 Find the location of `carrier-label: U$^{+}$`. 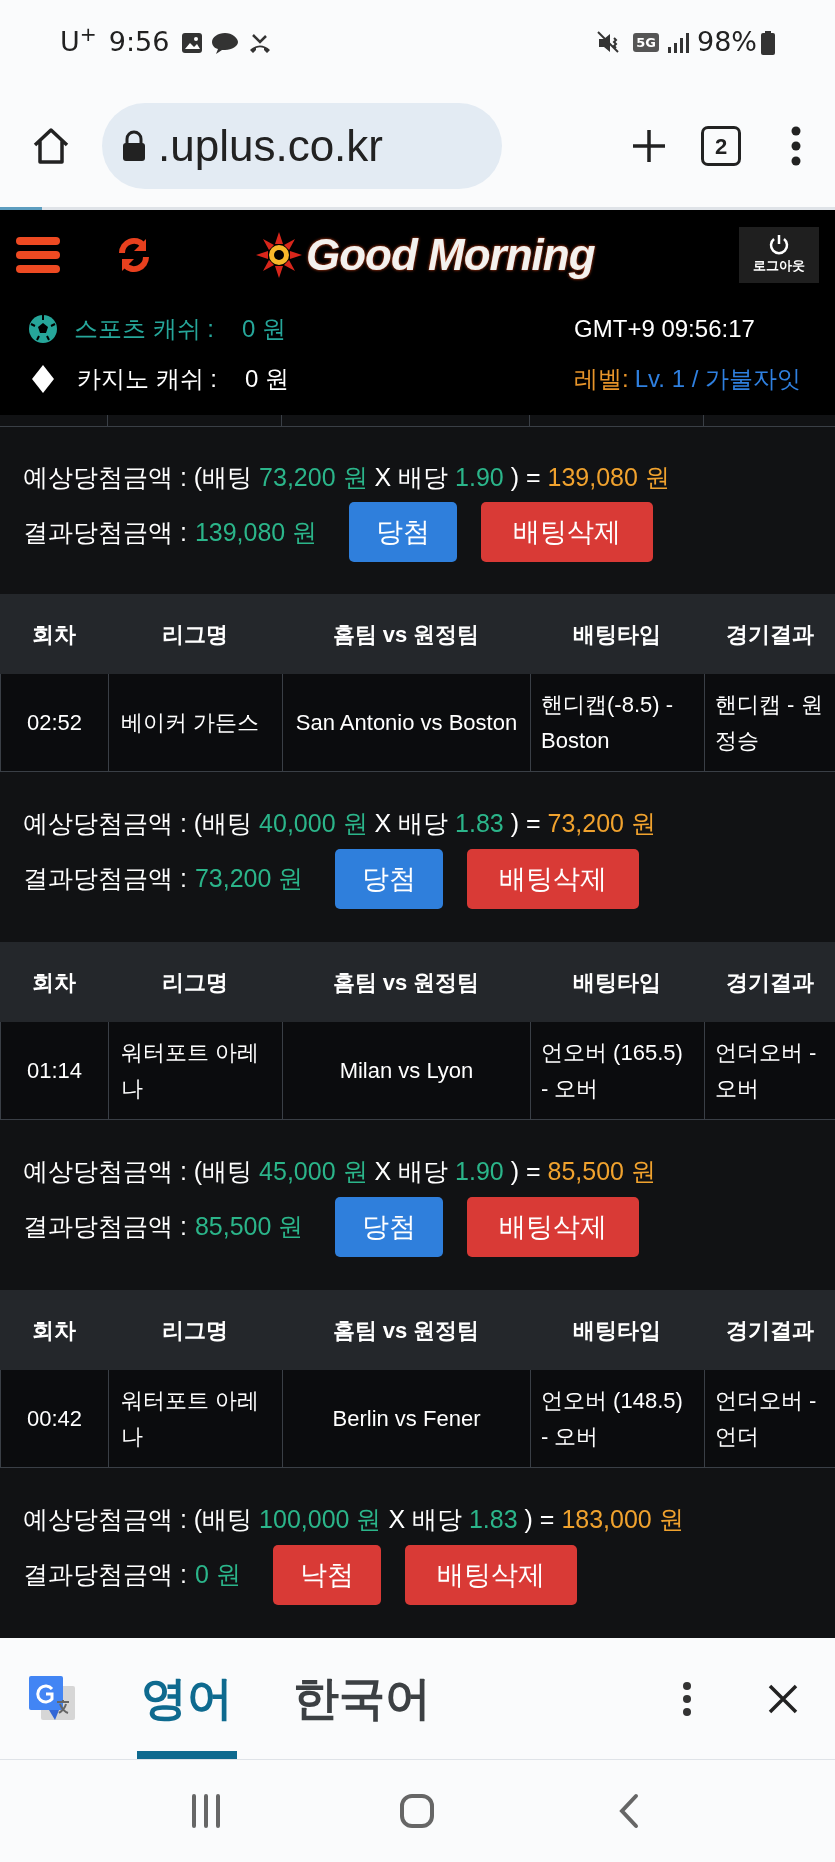

carrier-label: U$^{+}$ is located at coordinates (78, 41).